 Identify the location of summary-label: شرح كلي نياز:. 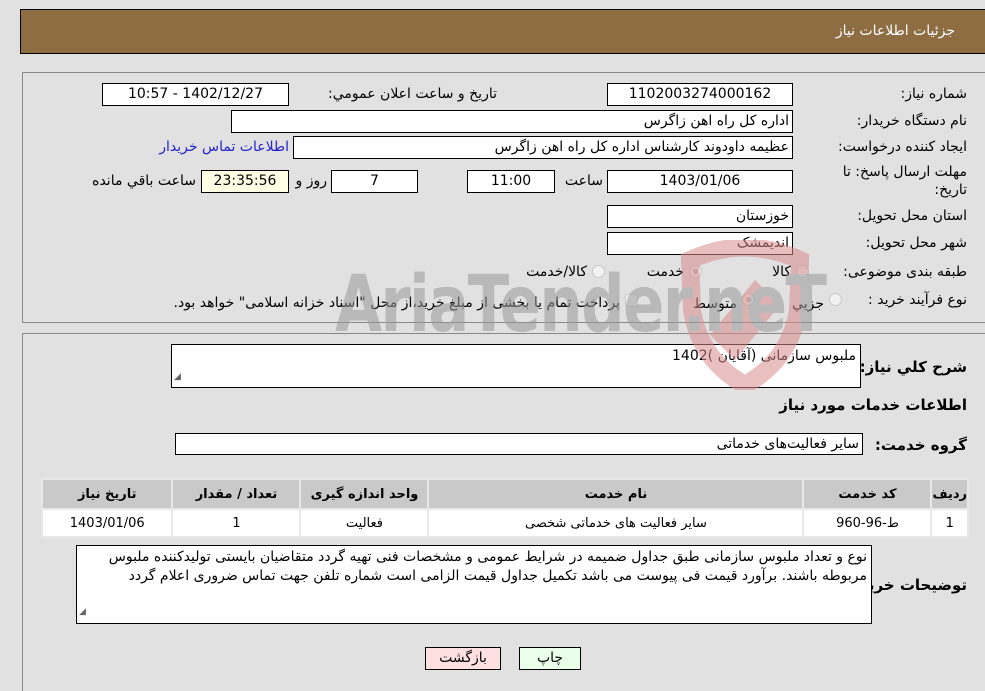
(913, 367).